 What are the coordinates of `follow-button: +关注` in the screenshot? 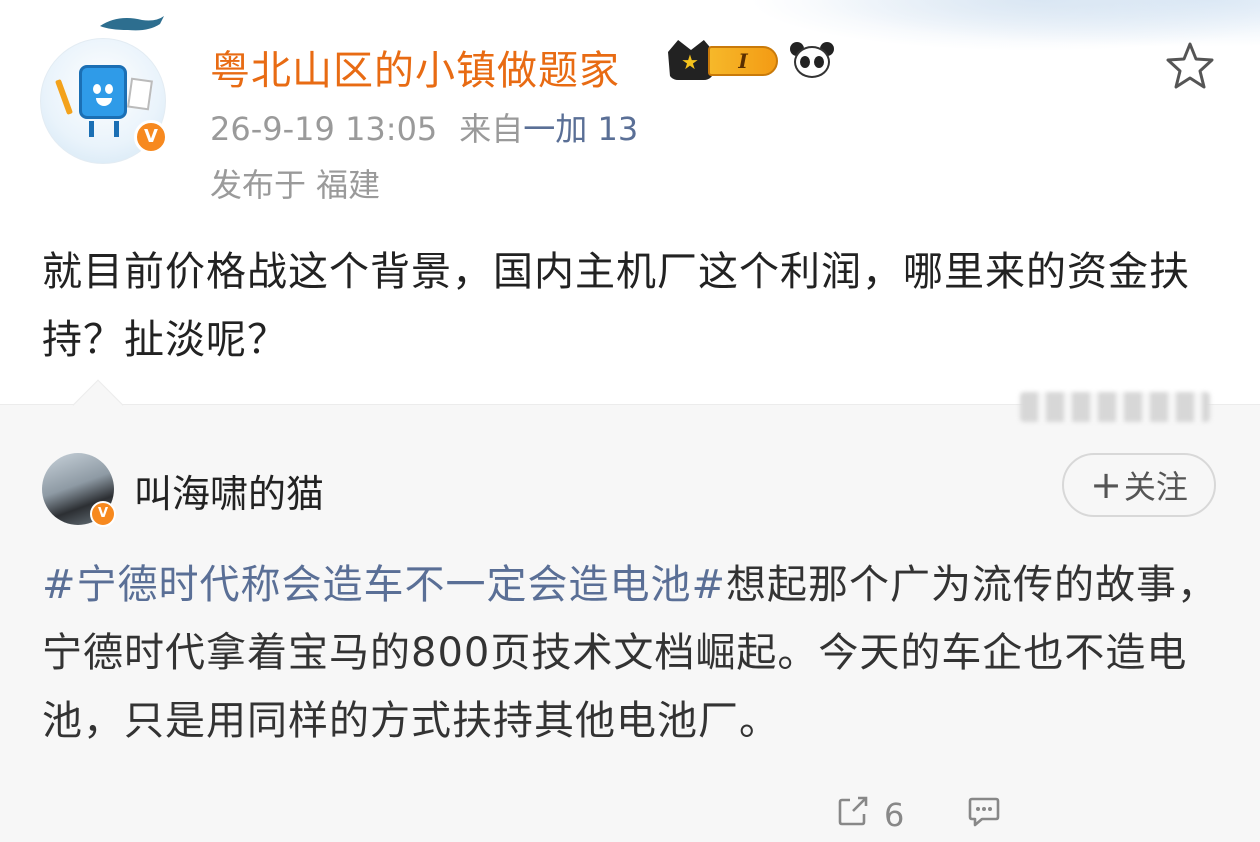 It's located at (1139, 485).